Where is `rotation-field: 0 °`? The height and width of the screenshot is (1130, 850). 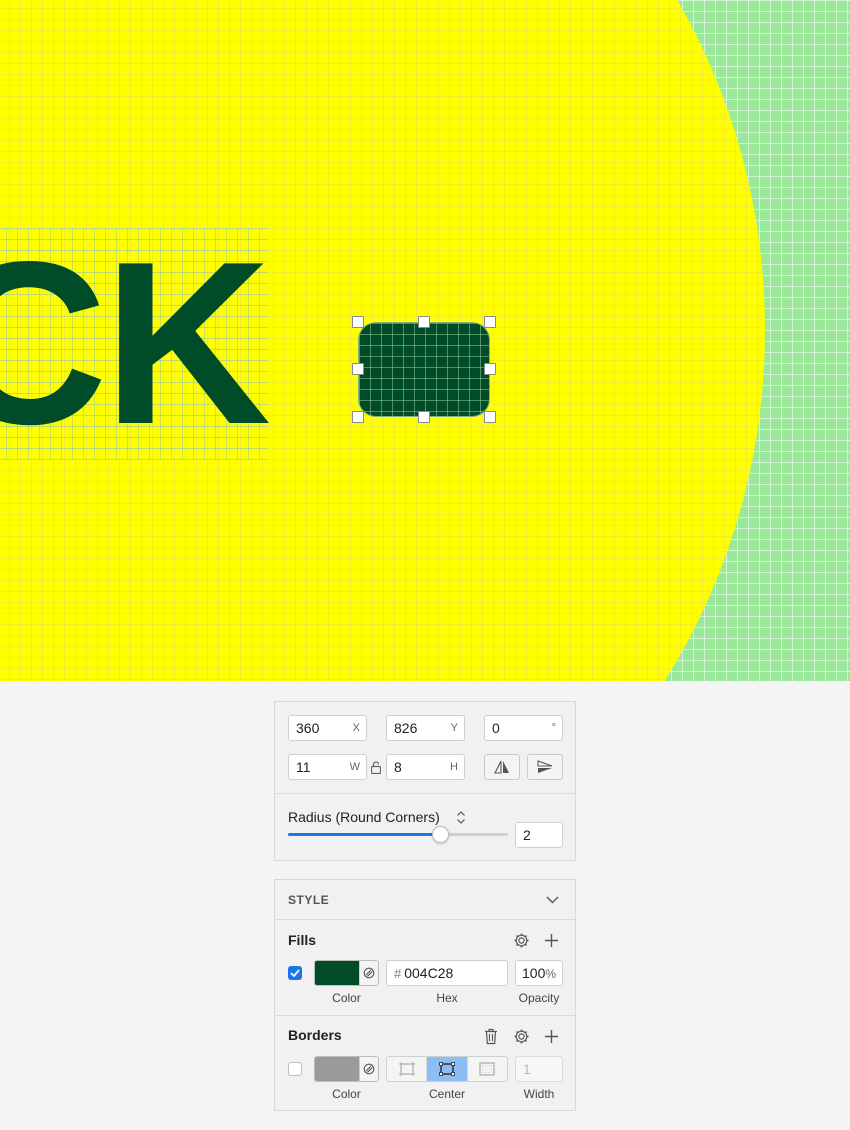
rotation-field: 0 ° is located at coordinates (523, 728).